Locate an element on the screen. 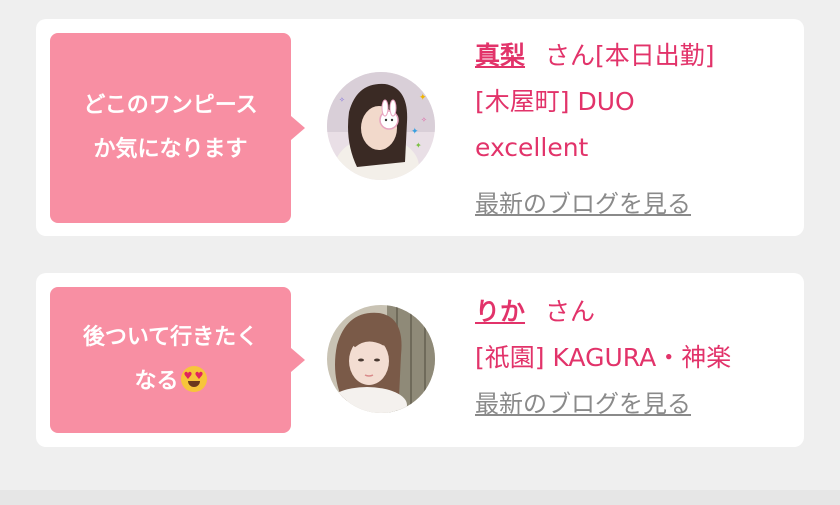 This screenshot has height=505, width=840. girl-info: 真梨 さん[本日出勤] [木屋町] DUO excellent 最新のブログを見る is located at coordinates (634, 127).